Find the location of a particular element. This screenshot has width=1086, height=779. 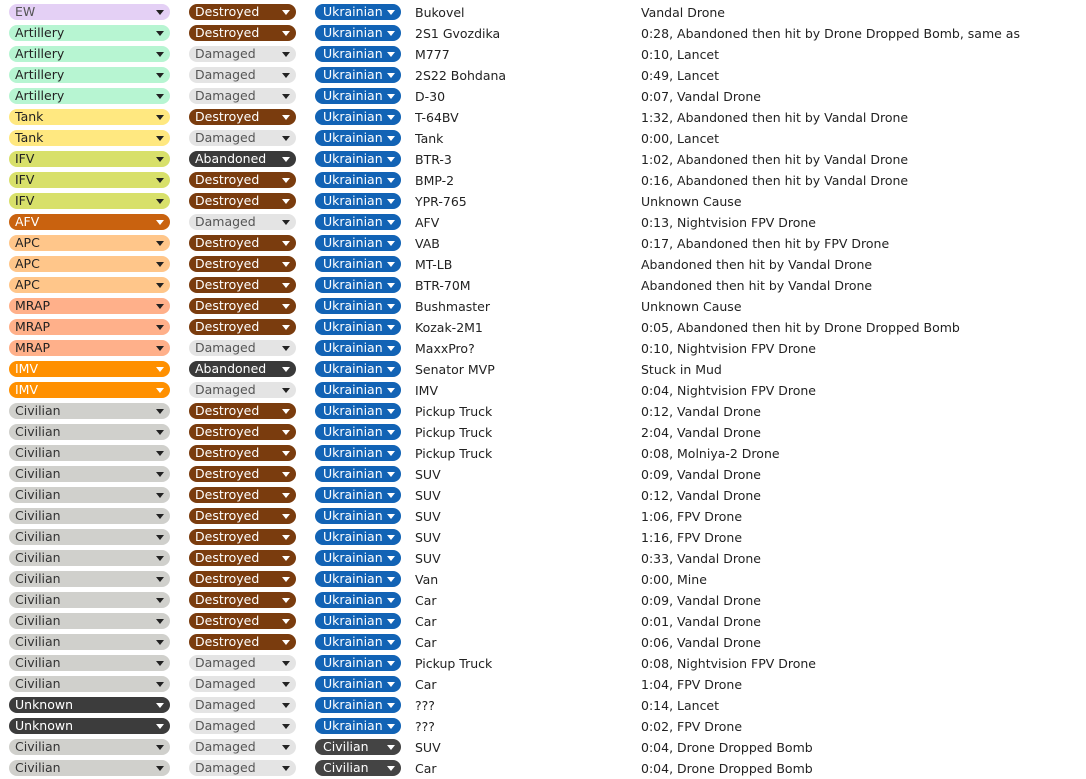

cause-cell: 0:09, Vandal Drone is located at coordinates (861, 600).